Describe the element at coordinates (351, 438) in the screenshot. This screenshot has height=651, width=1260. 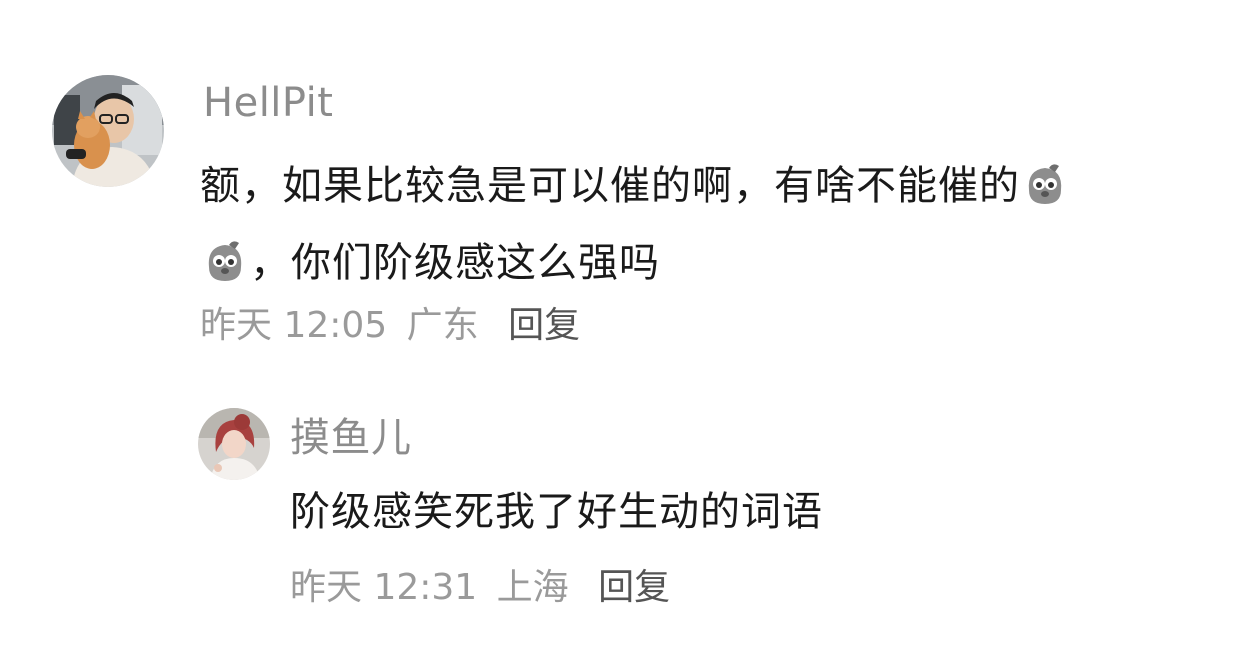
I see `username: 摸鱼儿` at that location.